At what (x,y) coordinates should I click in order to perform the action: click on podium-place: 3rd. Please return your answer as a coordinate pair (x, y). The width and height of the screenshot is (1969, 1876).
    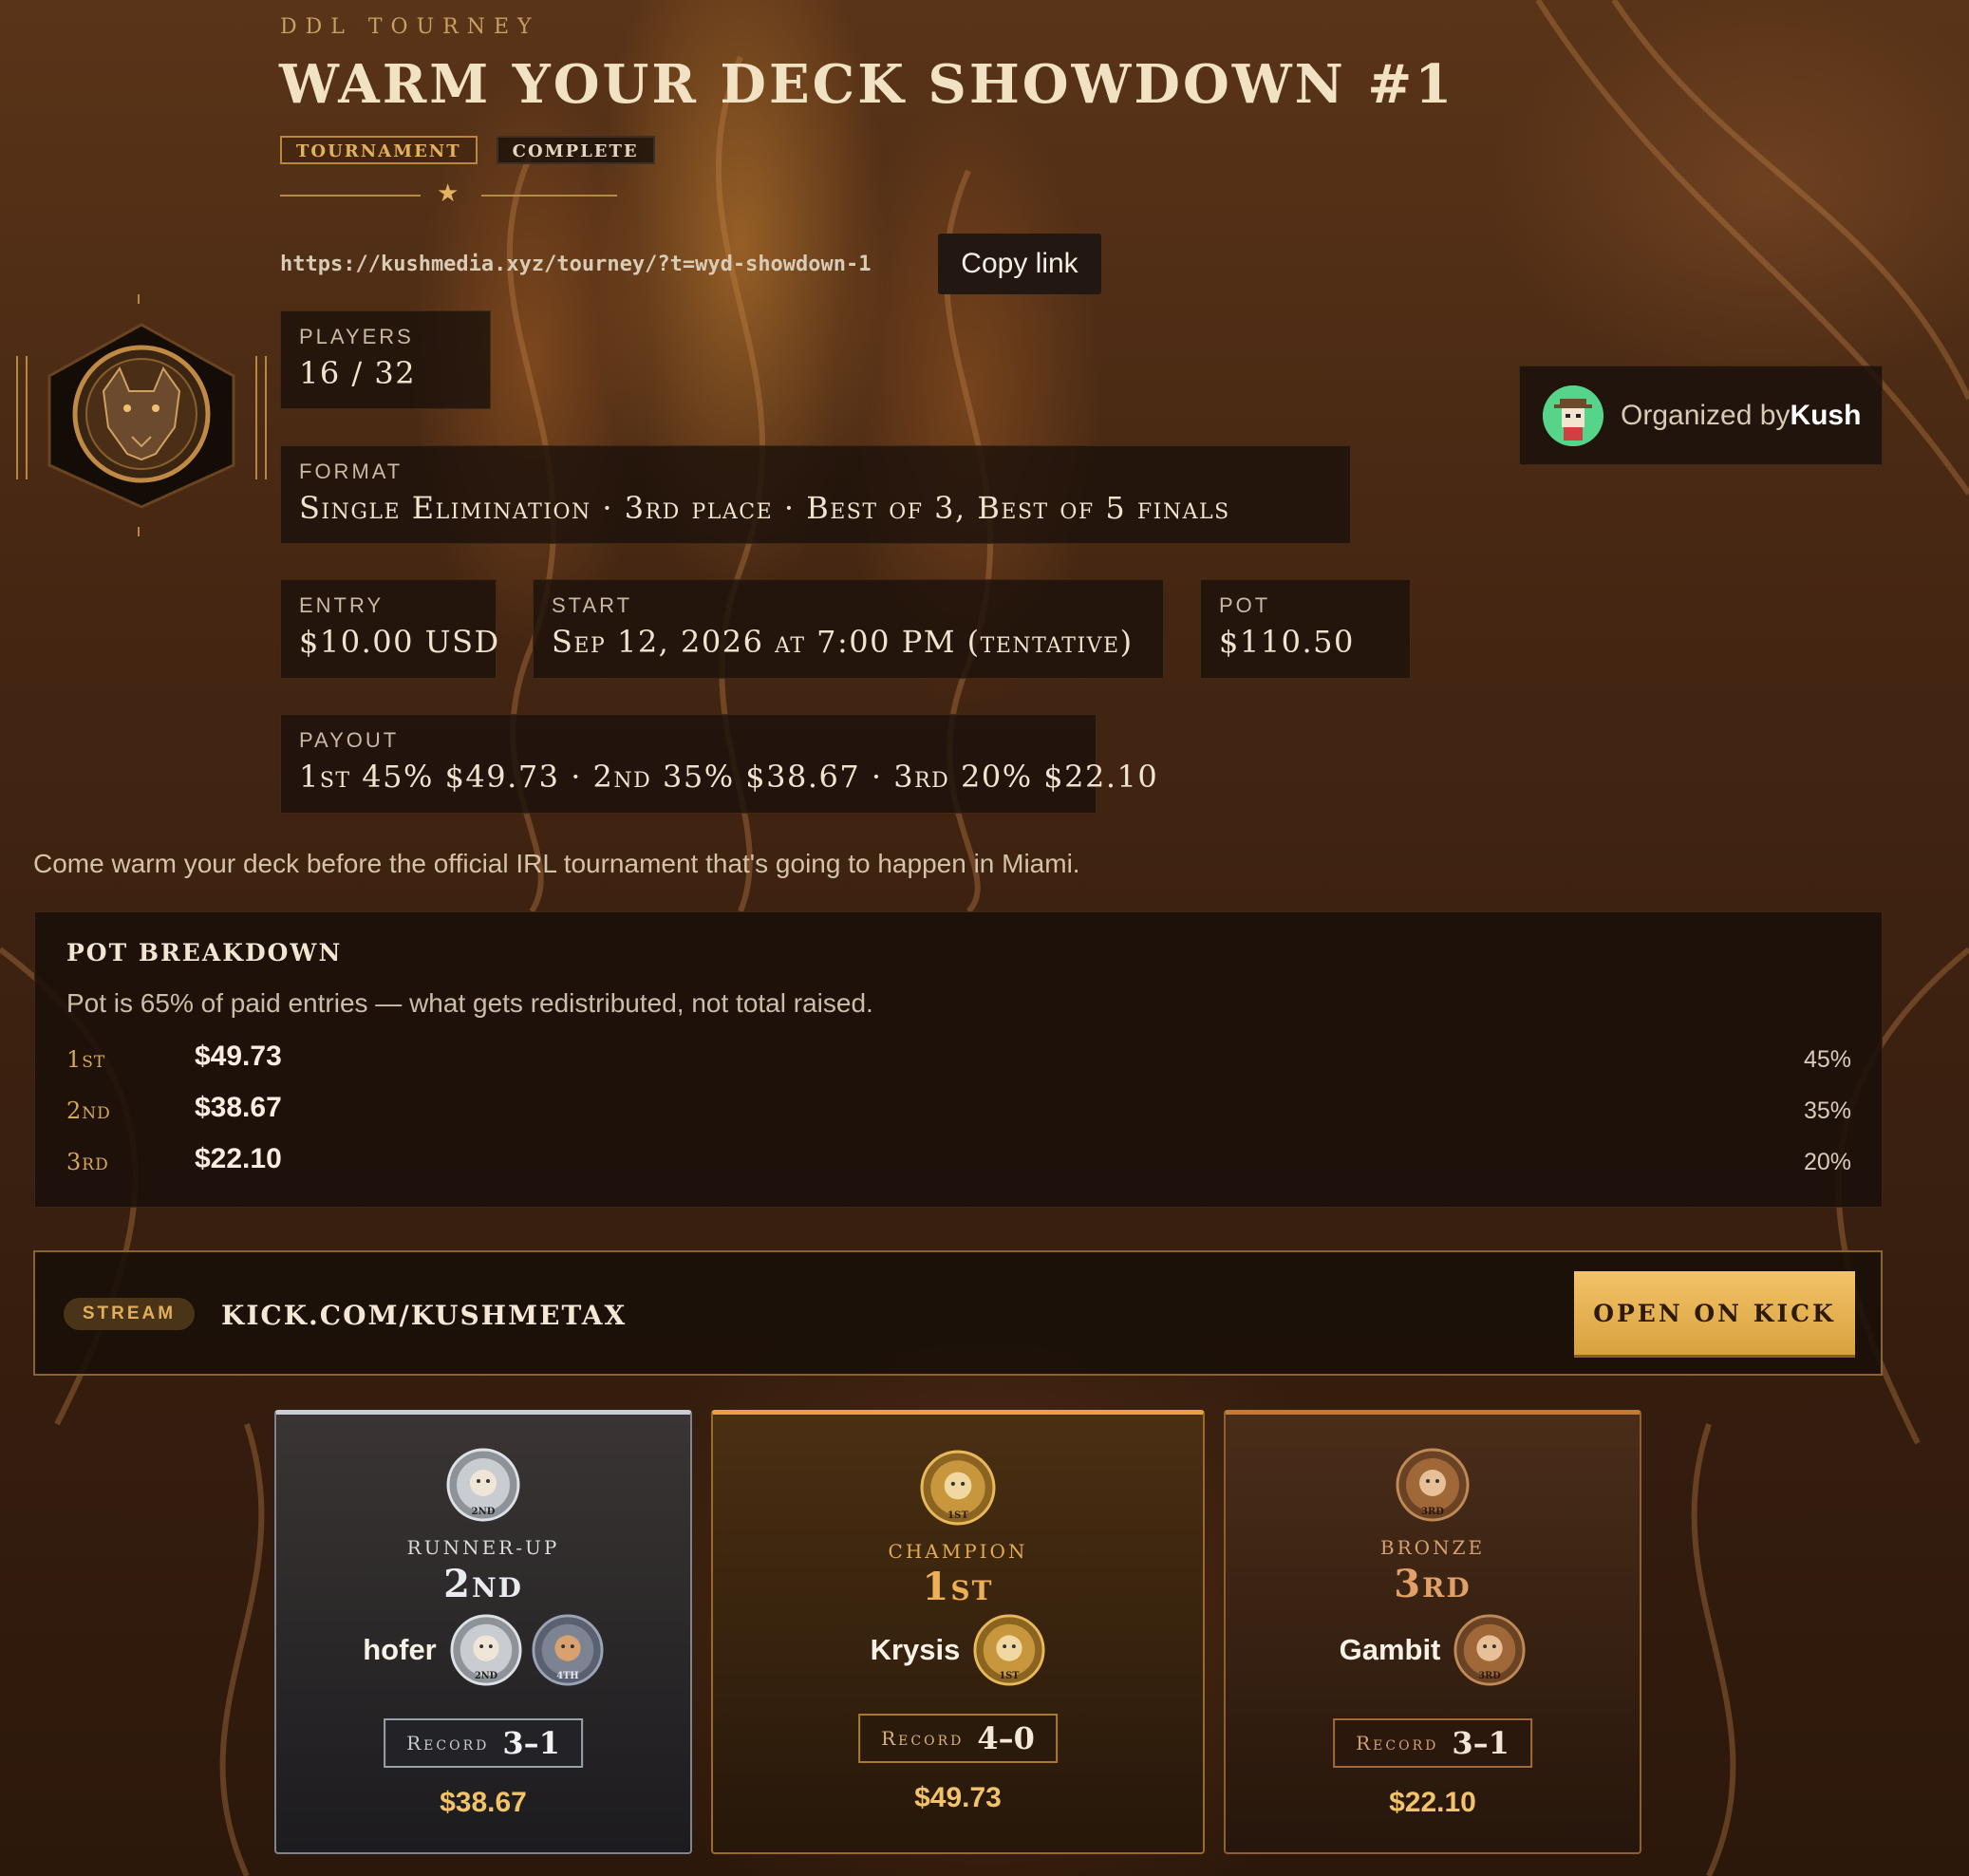
    Looking at the image, I should click on (1433, 1584).